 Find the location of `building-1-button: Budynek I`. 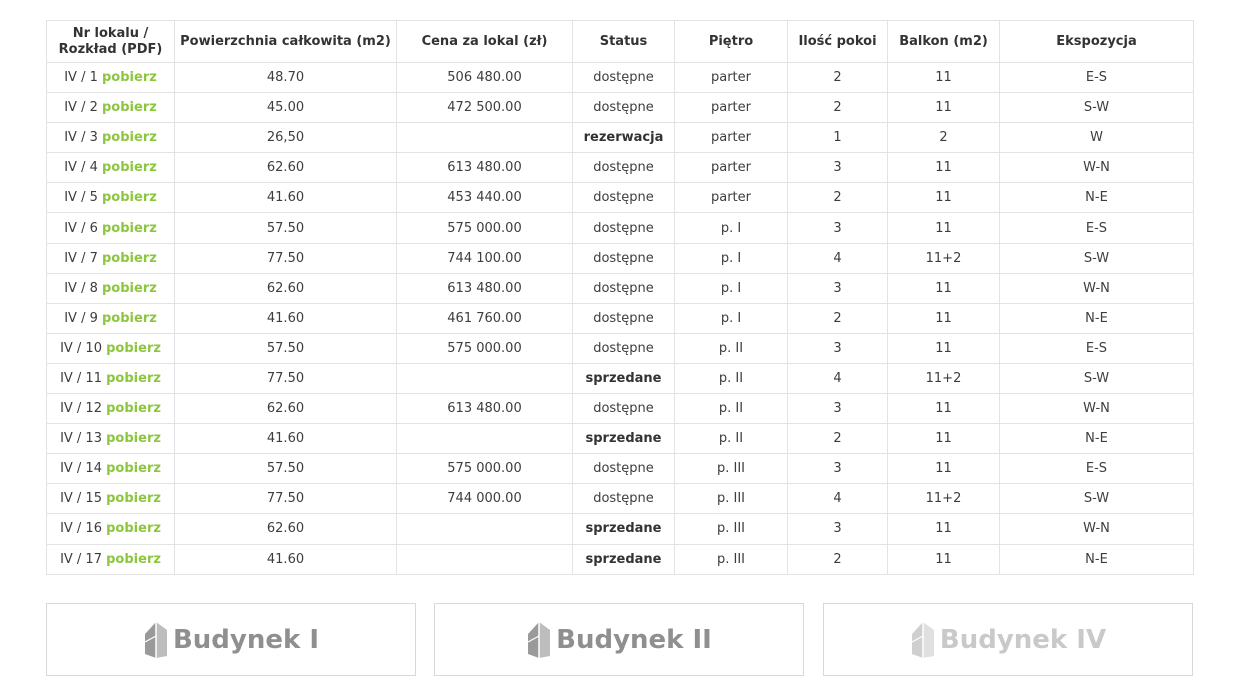

building-1-button: Budynek I is located at coordinates (231, 639).